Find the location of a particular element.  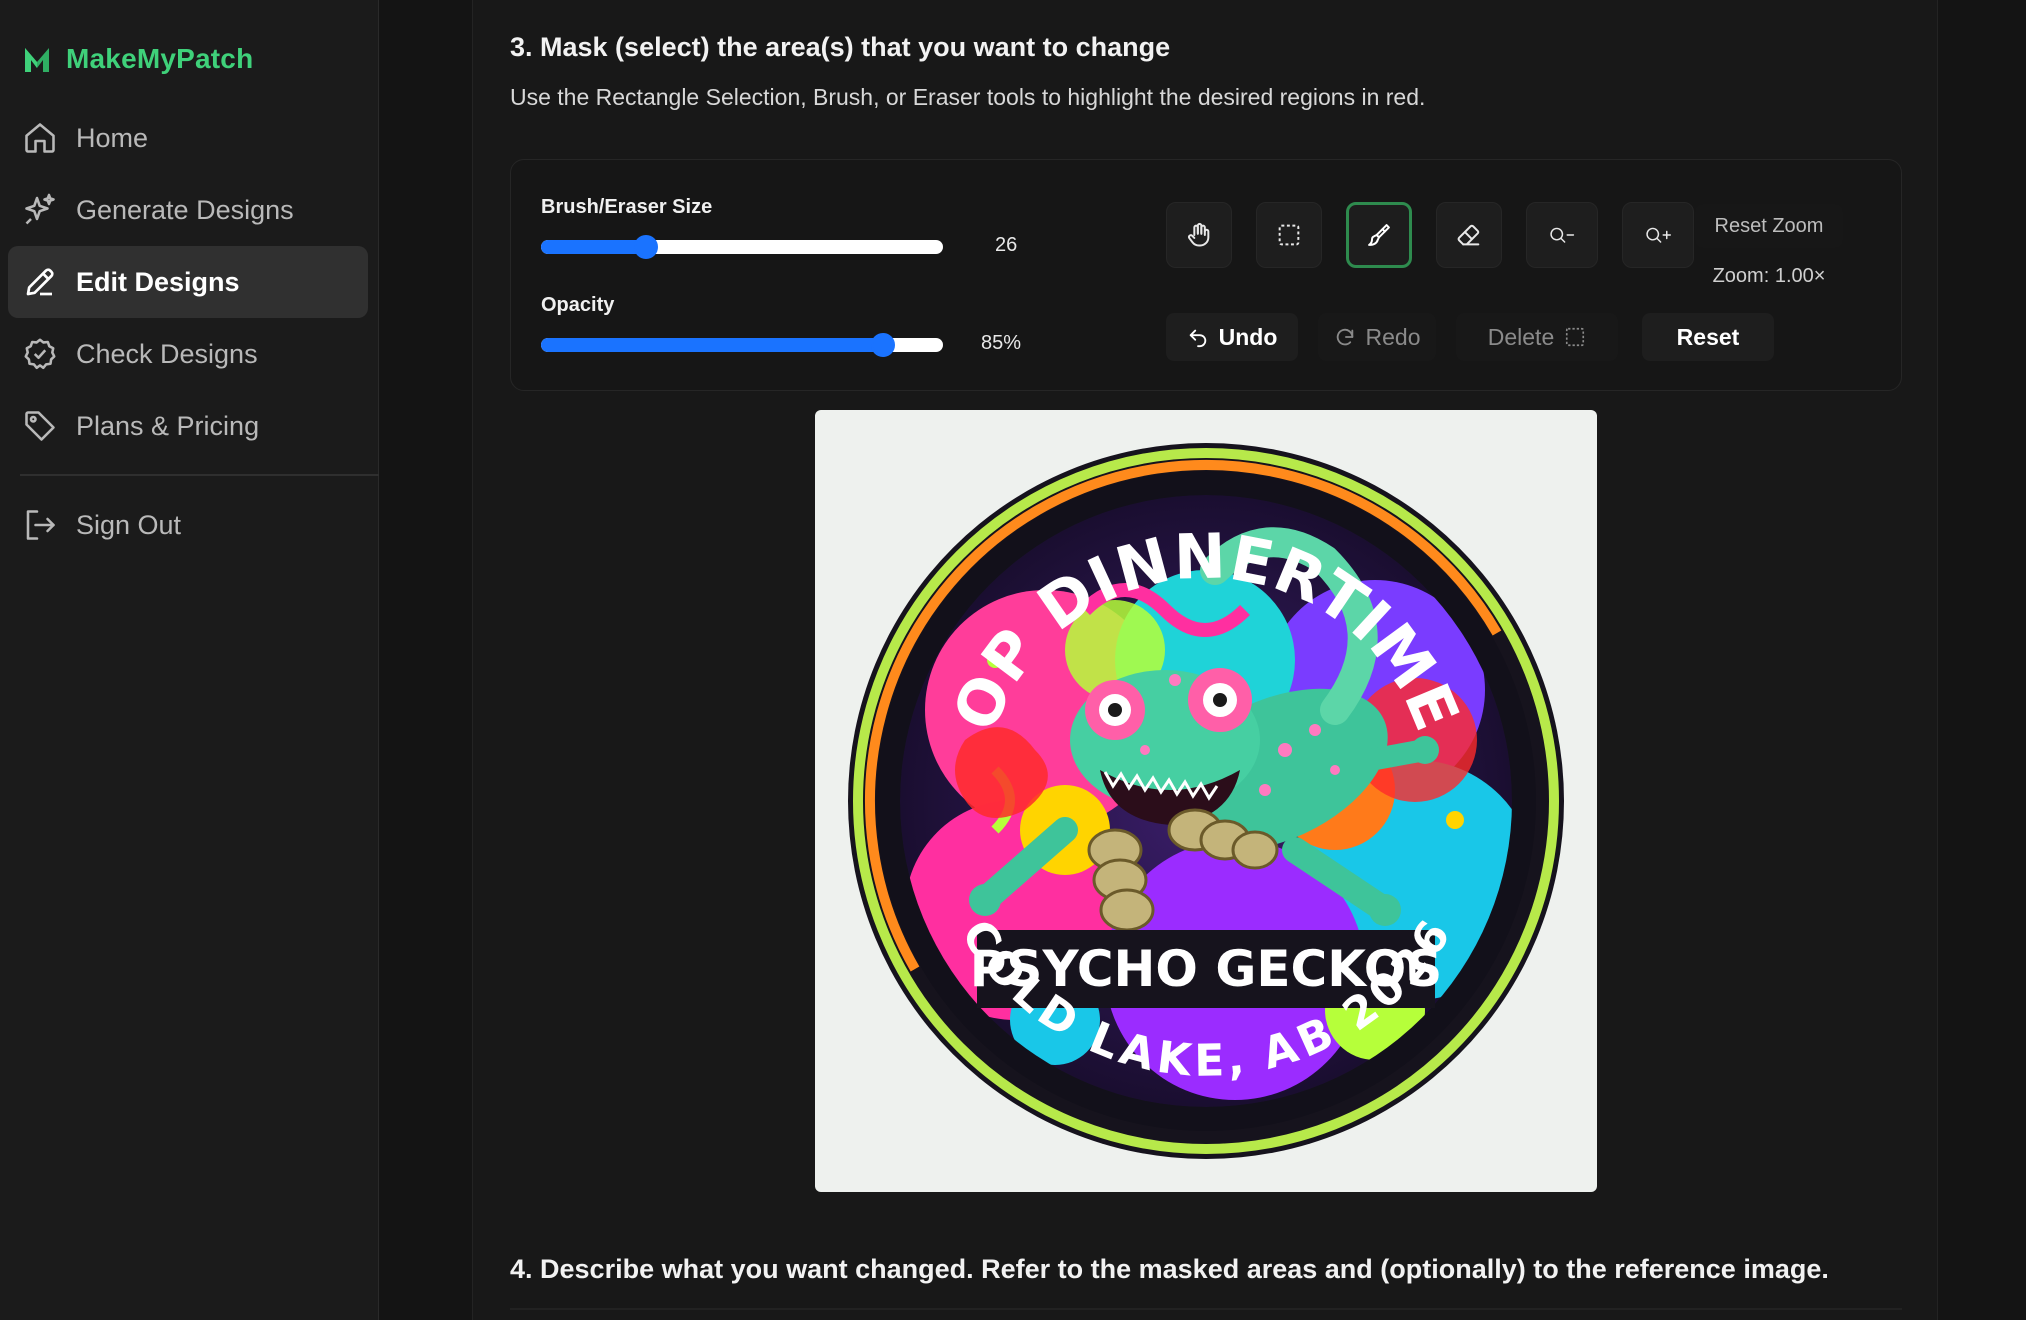

sidebar-item-label: Plans & Pricing is located at coordinates (168, 425).